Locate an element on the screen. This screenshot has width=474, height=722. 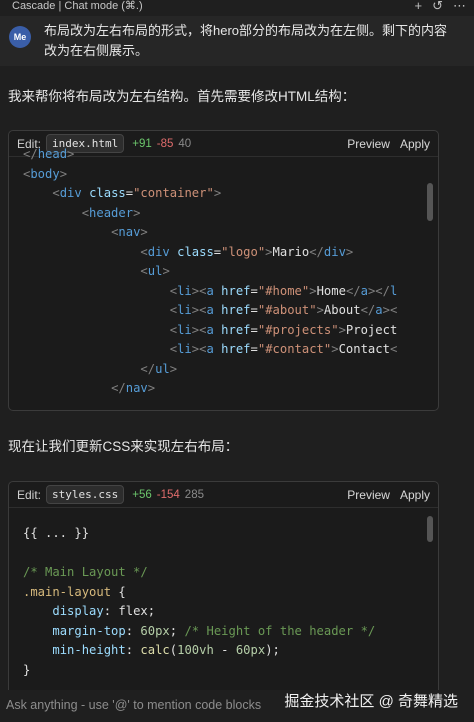
lines-added: +56 is located at coordinates (142, 494).